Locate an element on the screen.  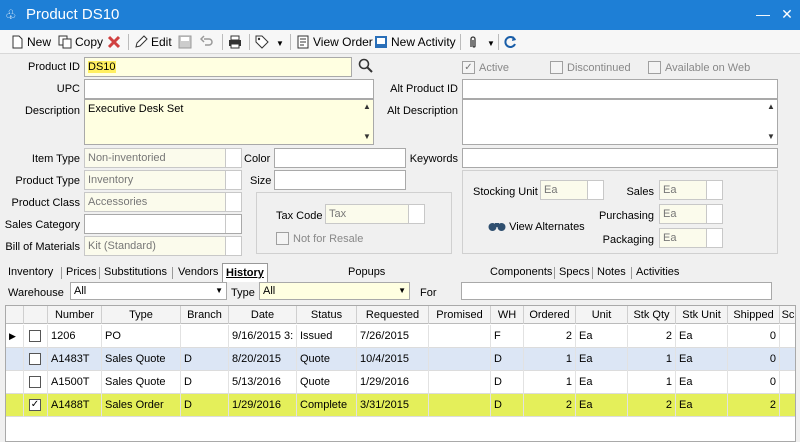
active-checkbox: ✓ is located at coordinates (468, 67).